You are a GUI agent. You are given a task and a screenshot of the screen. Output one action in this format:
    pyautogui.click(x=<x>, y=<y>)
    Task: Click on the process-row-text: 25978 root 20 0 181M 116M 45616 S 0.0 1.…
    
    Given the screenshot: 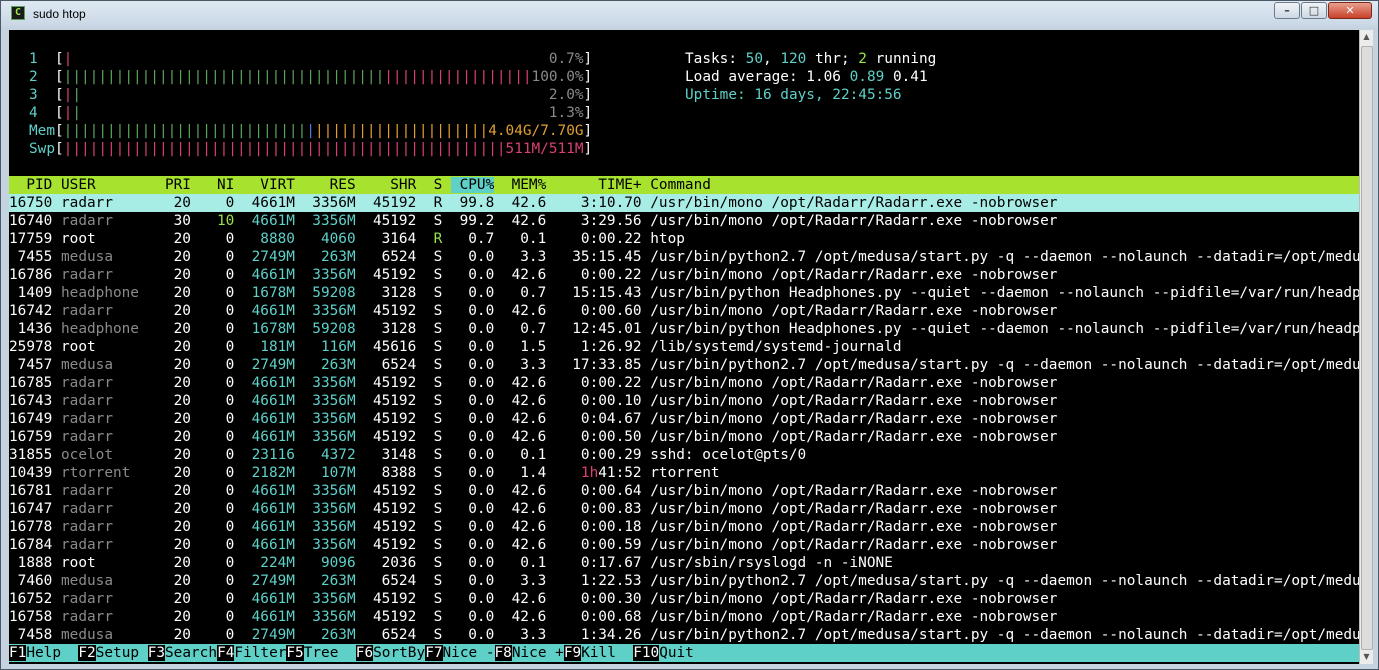 What is the action you would take?
    pyautogui.click(x=455, y=347)
    